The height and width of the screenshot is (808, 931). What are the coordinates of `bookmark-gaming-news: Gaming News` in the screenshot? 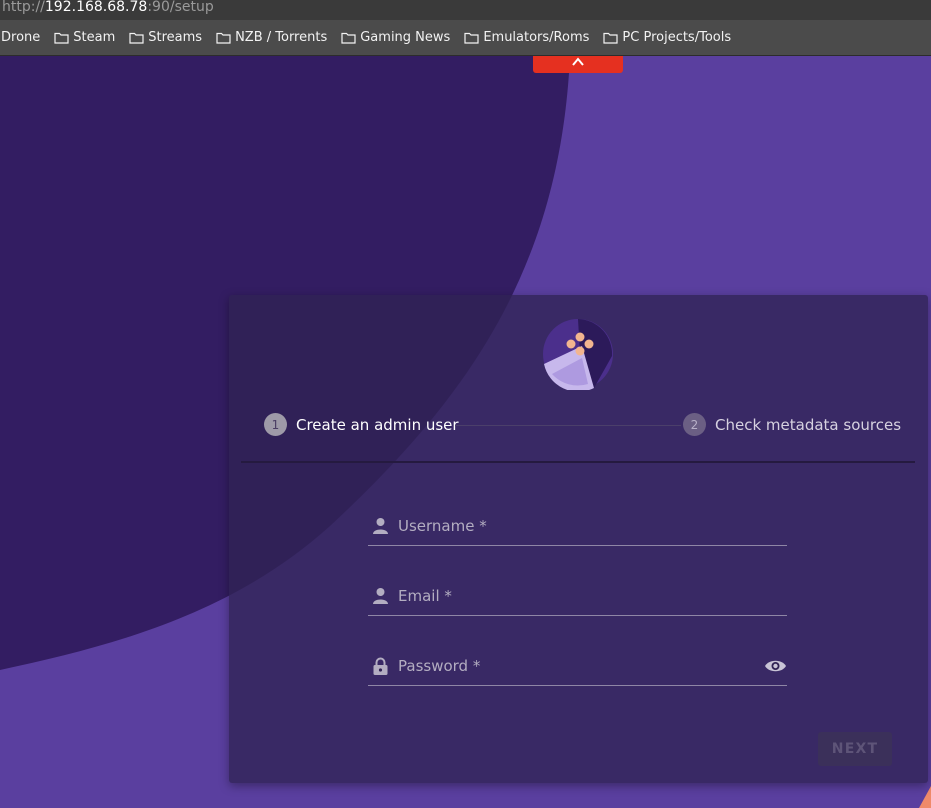 It's located at (395, 37).